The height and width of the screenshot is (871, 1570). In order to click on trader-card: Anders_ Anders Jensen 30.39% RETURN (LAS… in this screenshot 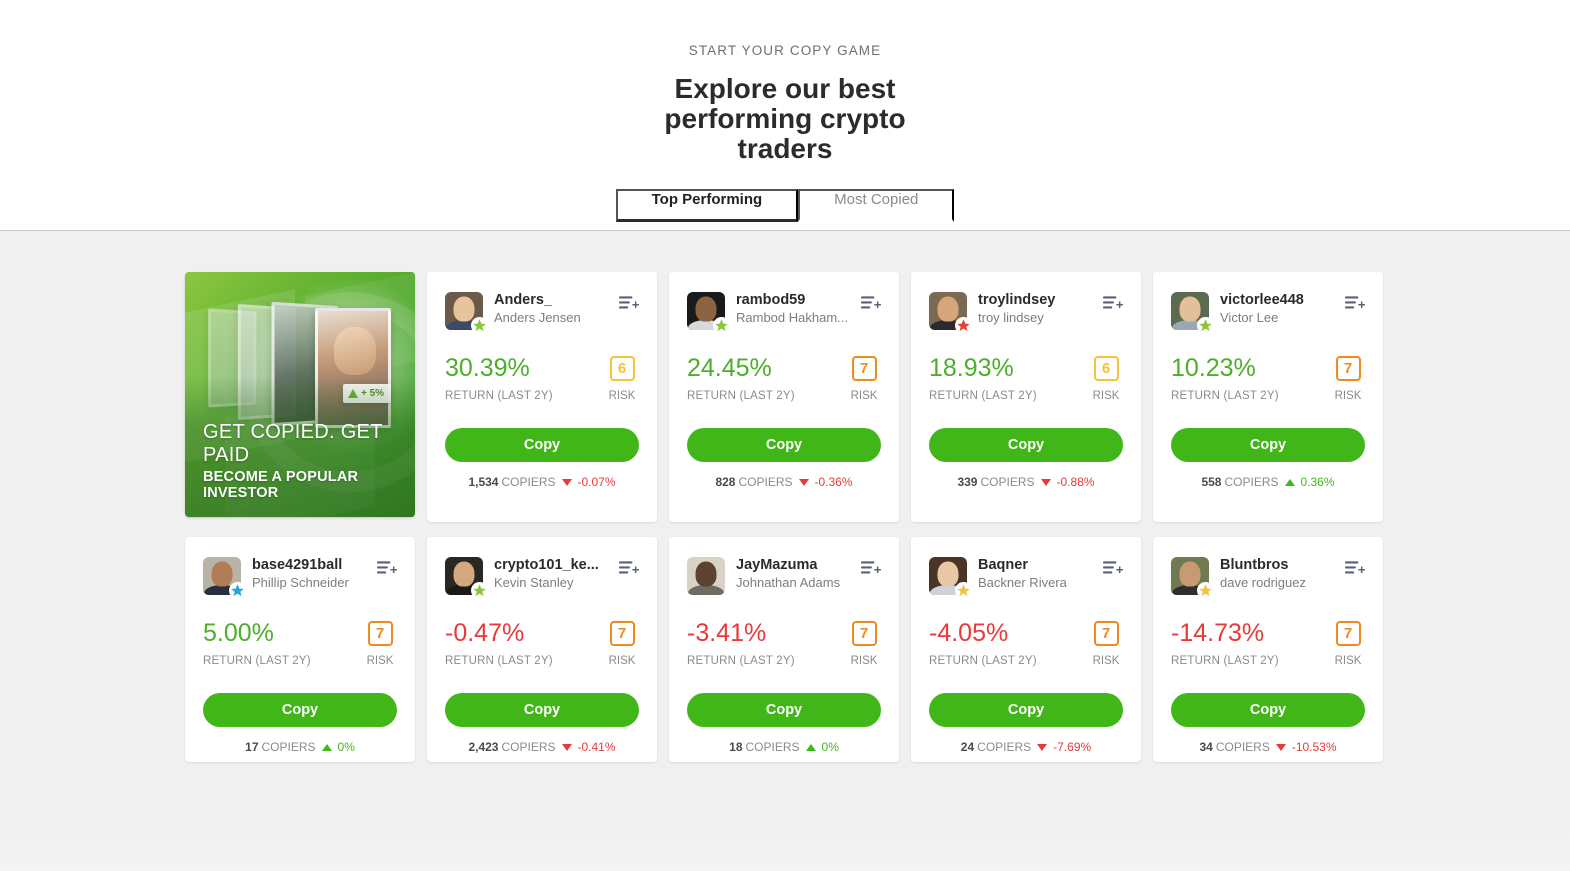, I will do `click(542, 397)`.